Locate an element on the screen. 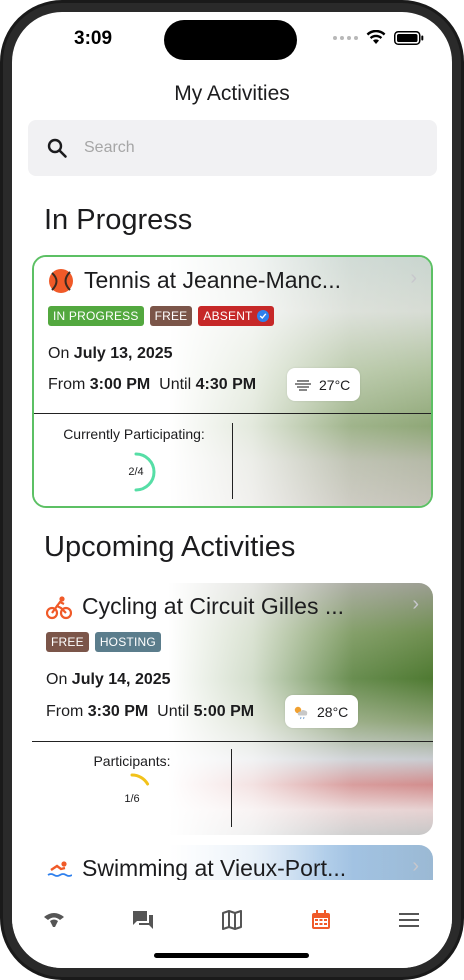 This screenshot has width=464, height=980. chat-icon is located at coordinates (143, 920).